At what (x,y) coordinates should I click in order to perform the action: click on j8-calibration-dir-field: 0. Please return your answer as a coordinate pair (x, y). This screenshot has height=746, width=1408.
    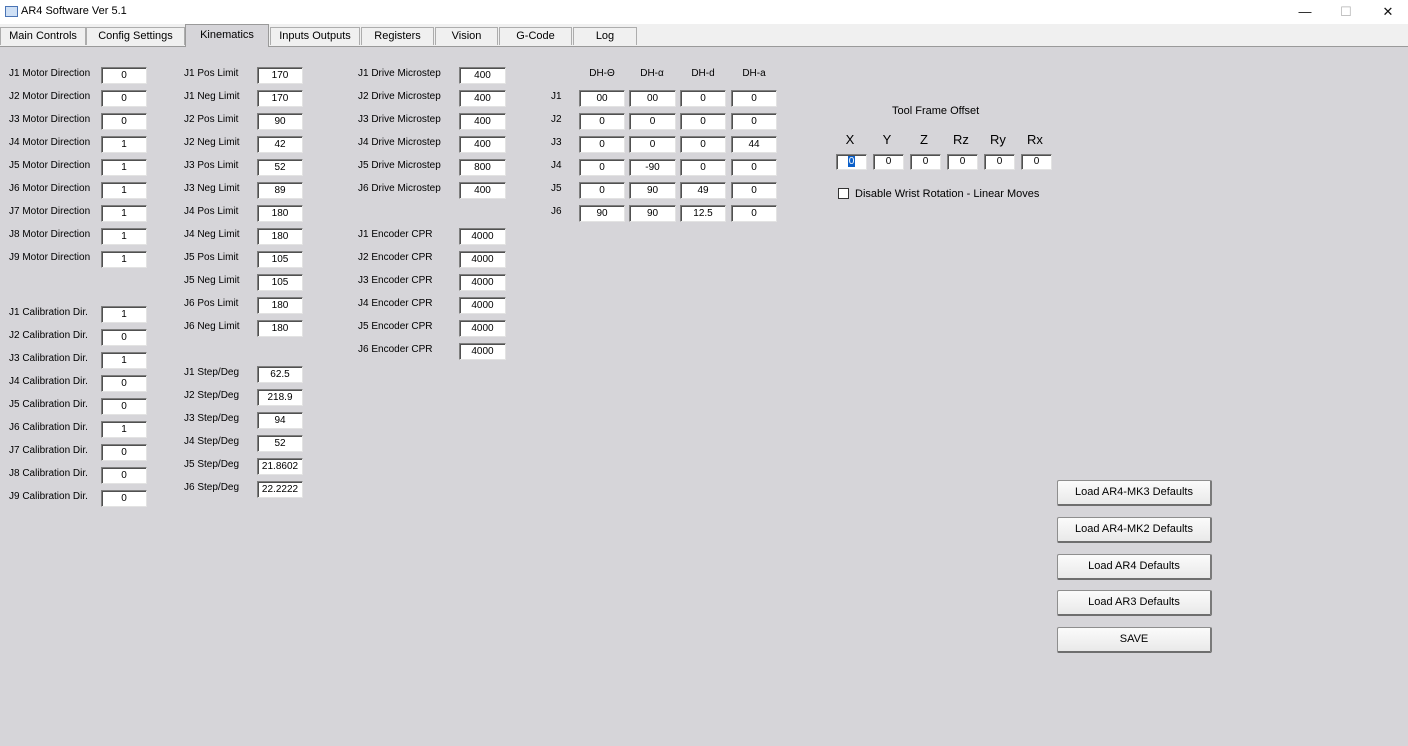
    Looking at the image, I should click on (124, 475).